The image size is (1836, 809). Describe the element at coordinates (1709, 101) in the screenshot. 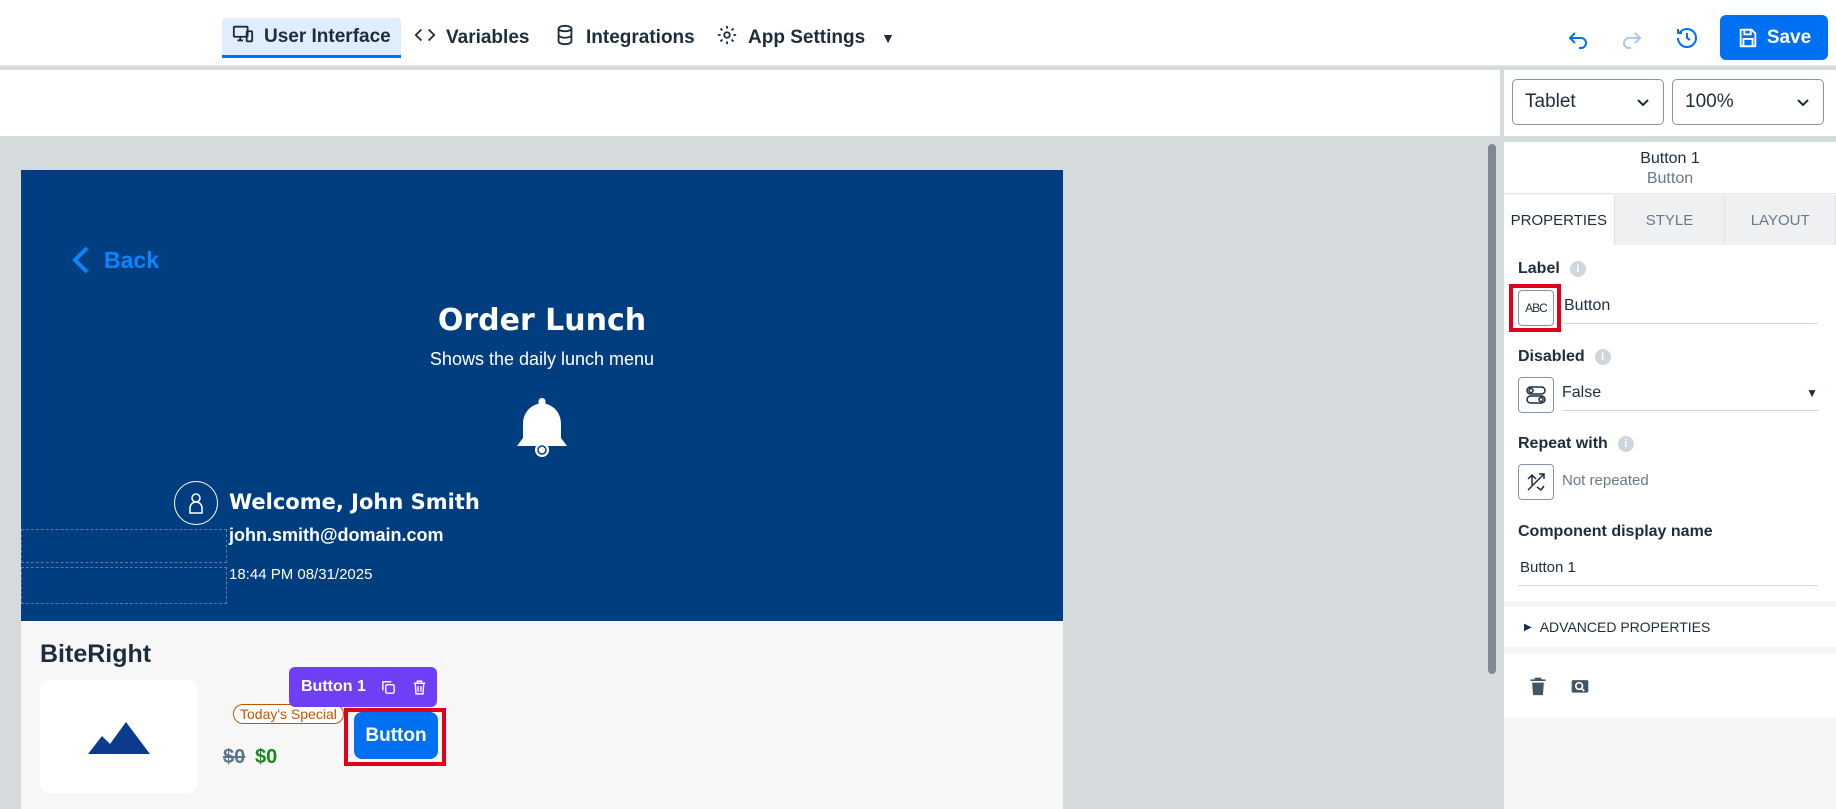

I see `zoom-value: 100%` at that location.